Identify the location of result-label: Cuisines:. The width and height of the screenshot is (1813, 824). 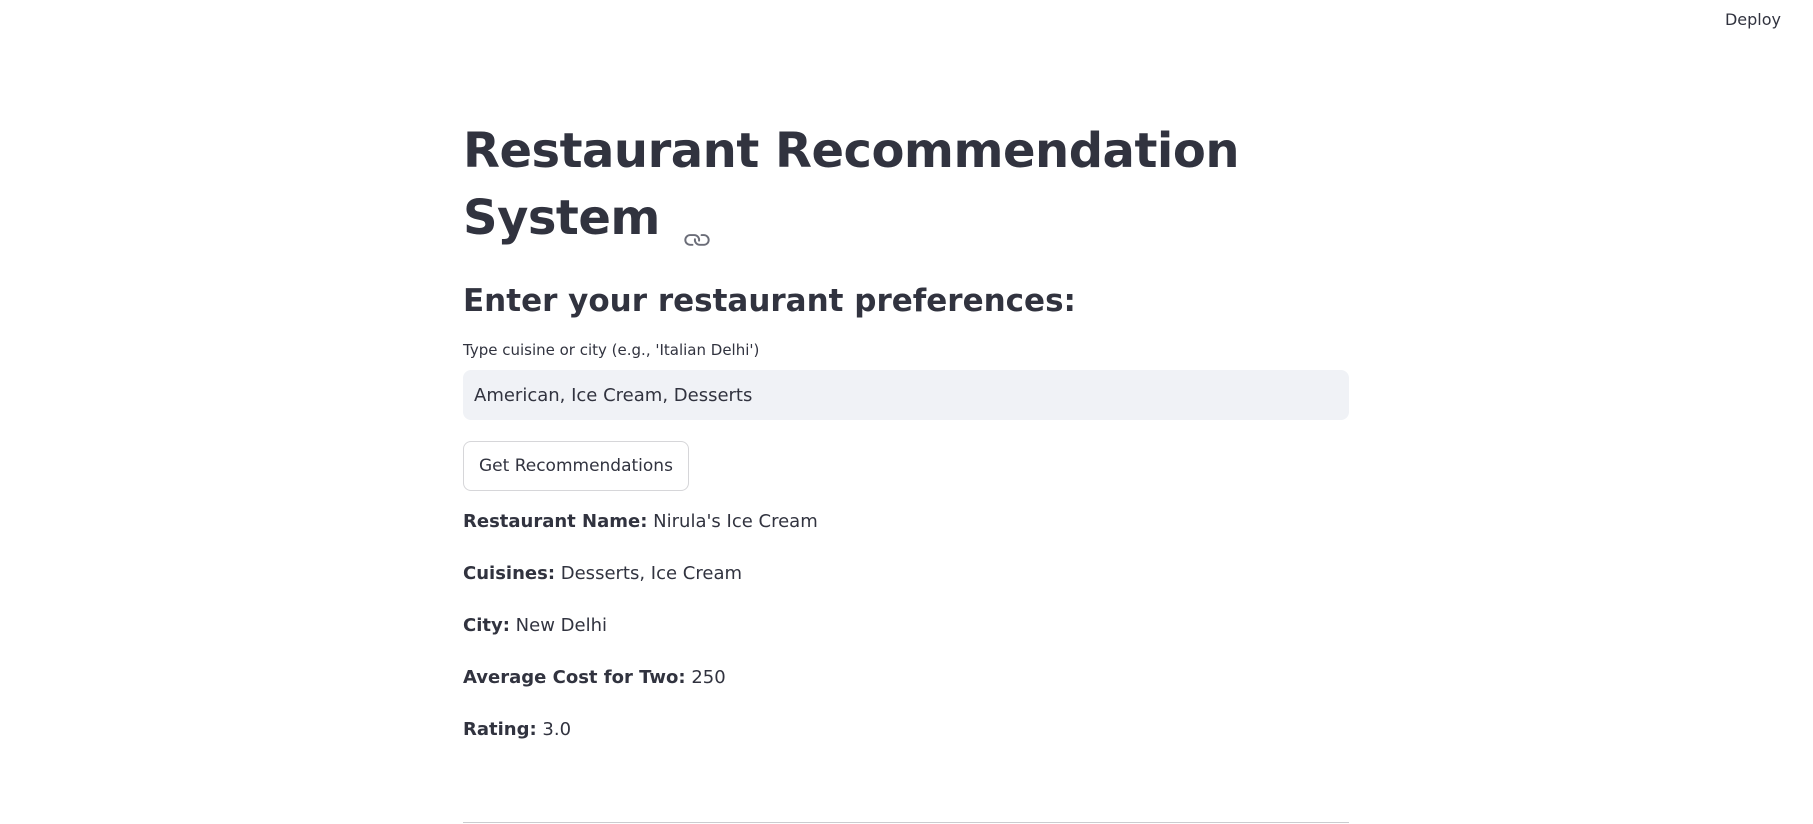
(509, 573).